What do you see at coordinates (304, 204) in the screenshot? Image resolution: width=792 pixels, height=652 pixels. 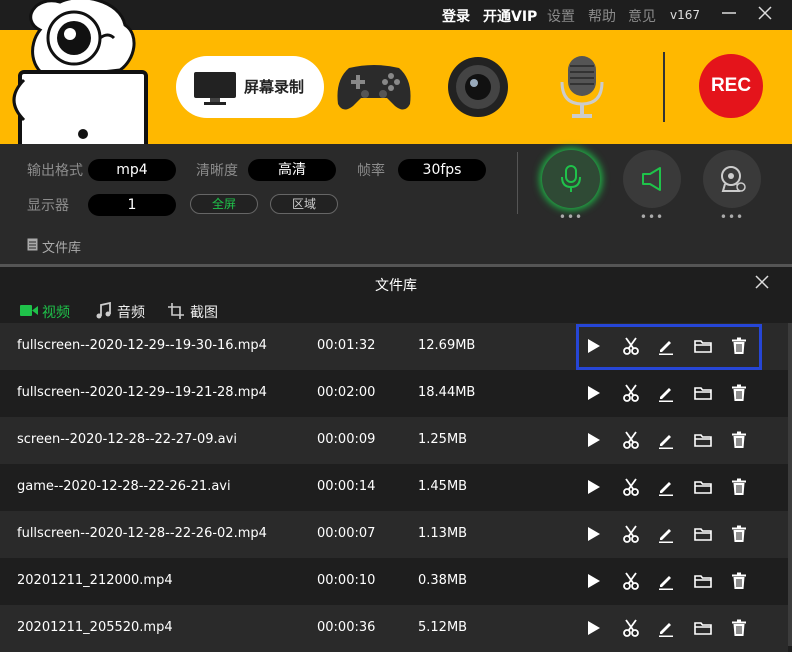 I see `region-button: 区域` at bounding box center [304, 204].